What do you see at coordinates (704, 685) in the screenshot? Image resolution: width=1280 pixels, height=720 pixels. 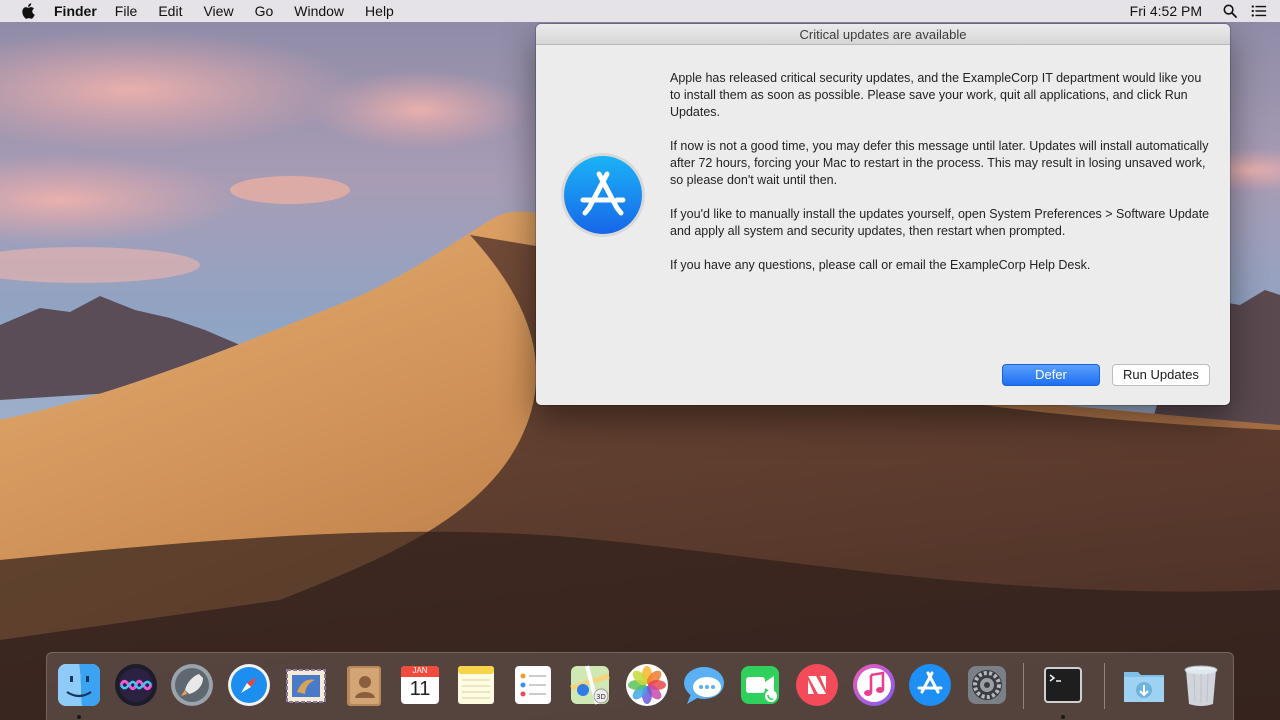 I see `messages-icon` at bounding box center [704, 685].